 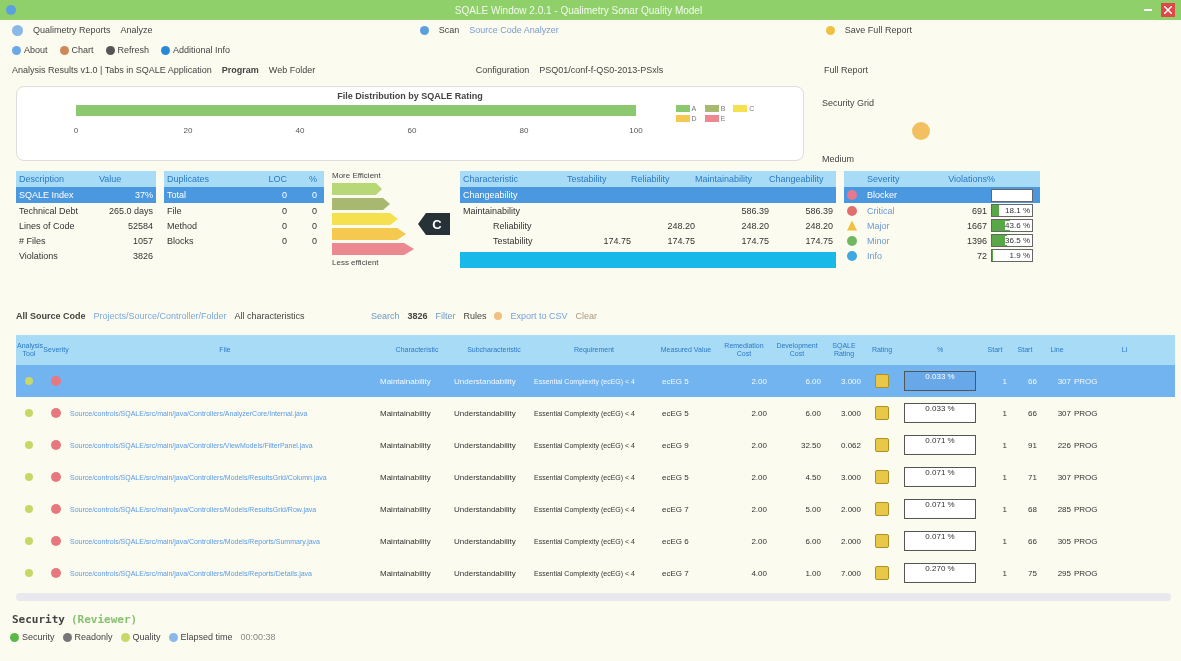 What do you see at coordinates (139, 225) in the screenshot?
I see `table-cell-text: 52584` at bounding box center [139, 225].